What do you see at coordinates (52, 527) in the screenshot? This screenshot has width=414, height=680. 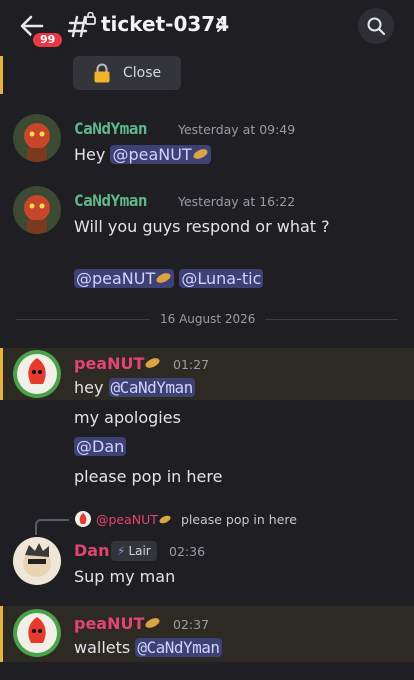 I see `reply-connector` at bounding box center [52, 527].